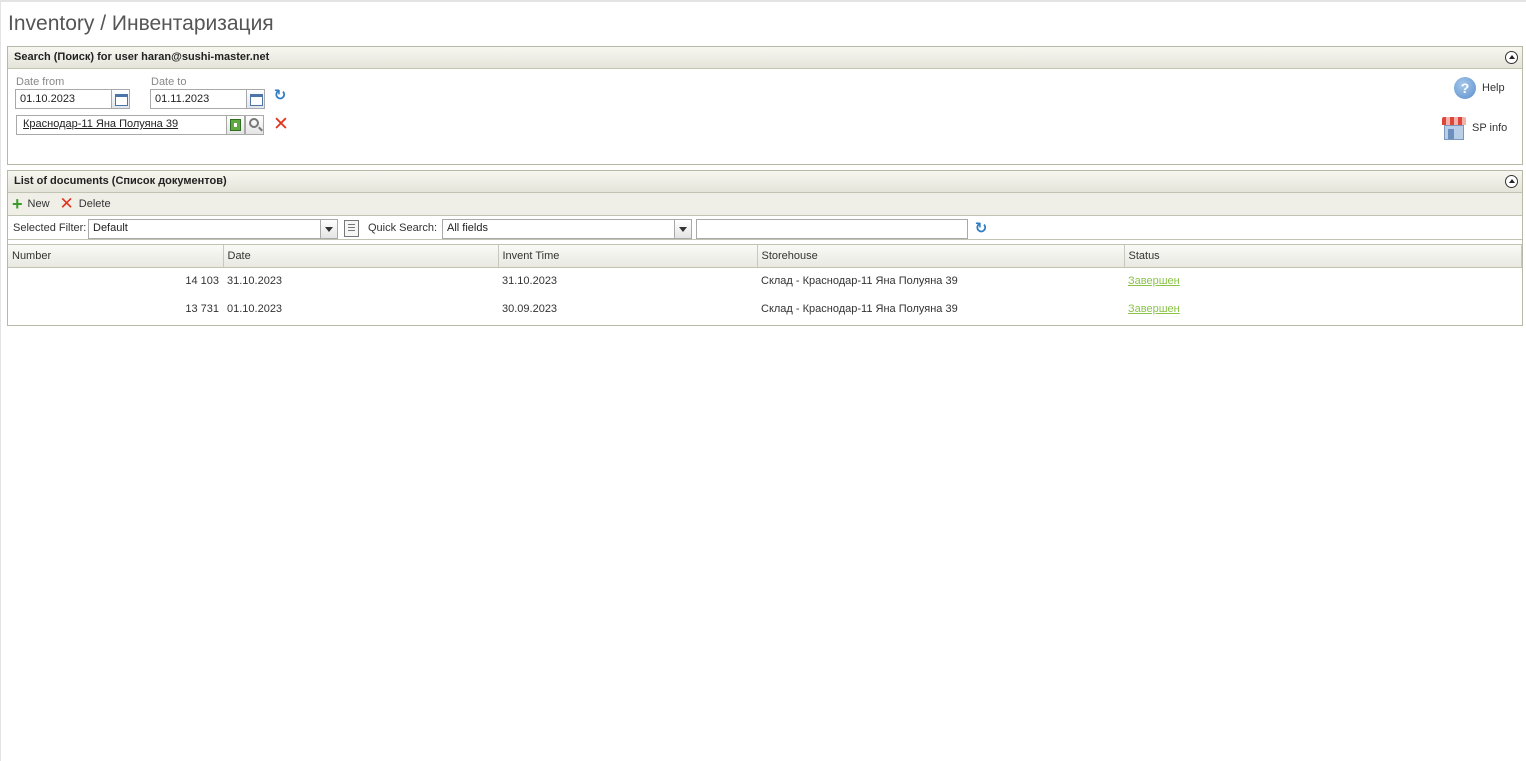 The width and height of the screenshot is (1526, 761). What do you see at coordinates (116, 256) in the screenshot?
I see `column-header-number: Number` at bounding box center [116, 256].